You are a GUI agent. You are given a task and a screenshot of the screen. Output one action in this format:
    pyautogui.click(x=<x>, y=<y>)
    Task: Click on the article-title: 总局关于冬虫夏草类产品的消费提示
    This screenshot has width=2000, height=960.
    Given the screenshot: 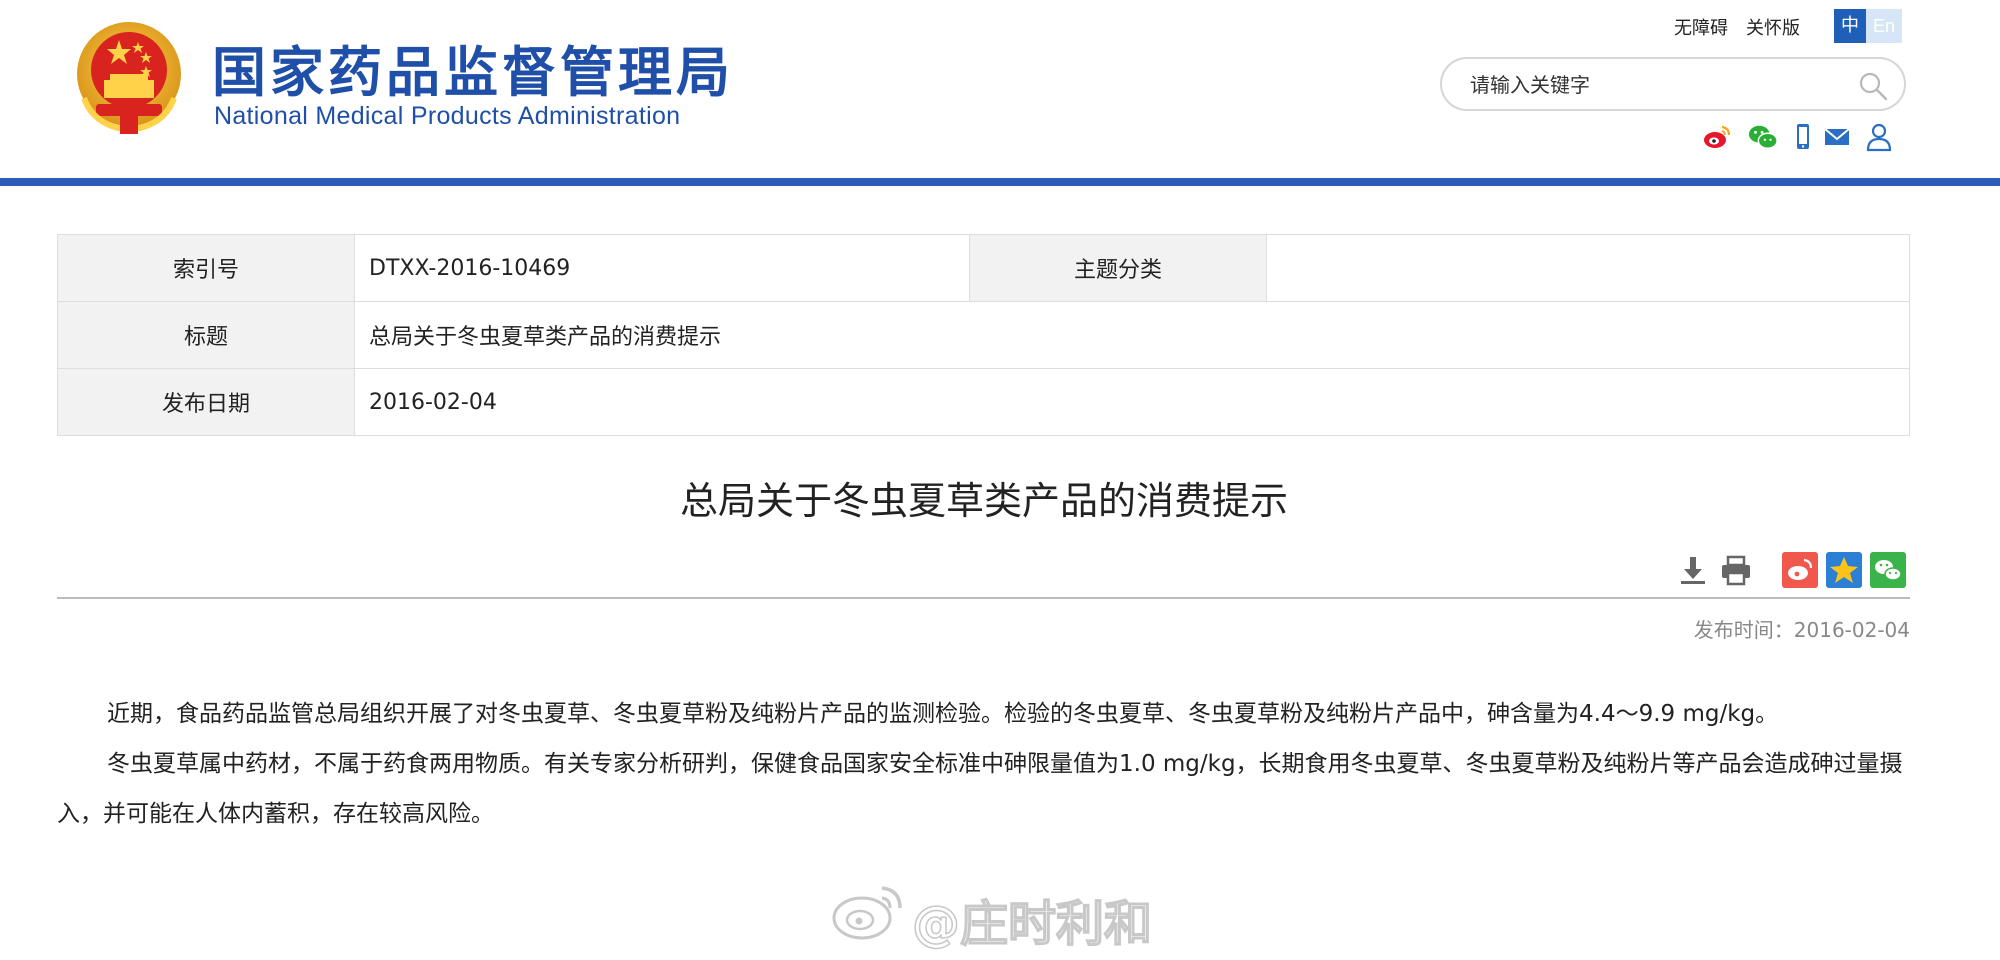 What is the action you would take?
    pyautogui.click(x=983, y=501)
    